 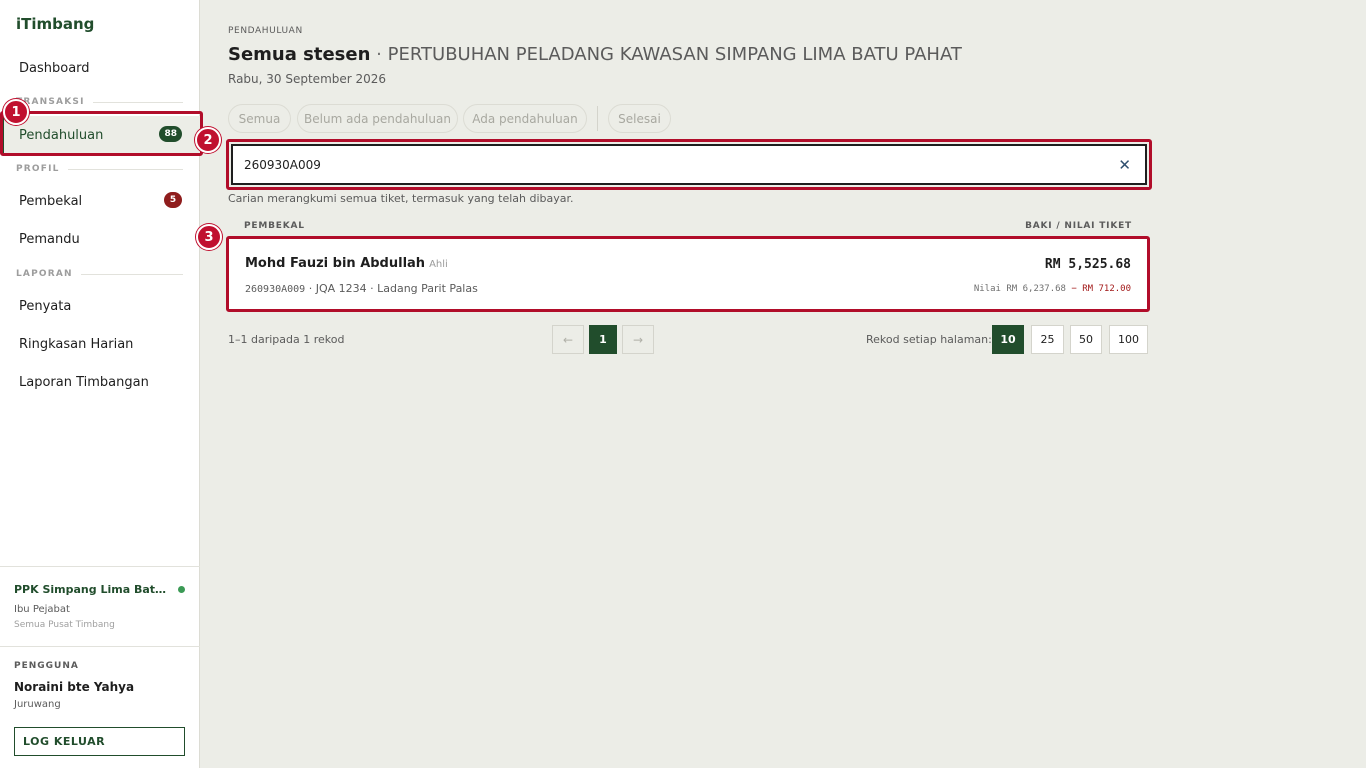 What do you see at coordinates (568, 339) in the screenshot?
I see `prev-page-button: ←` at bounding box center [568, 339].